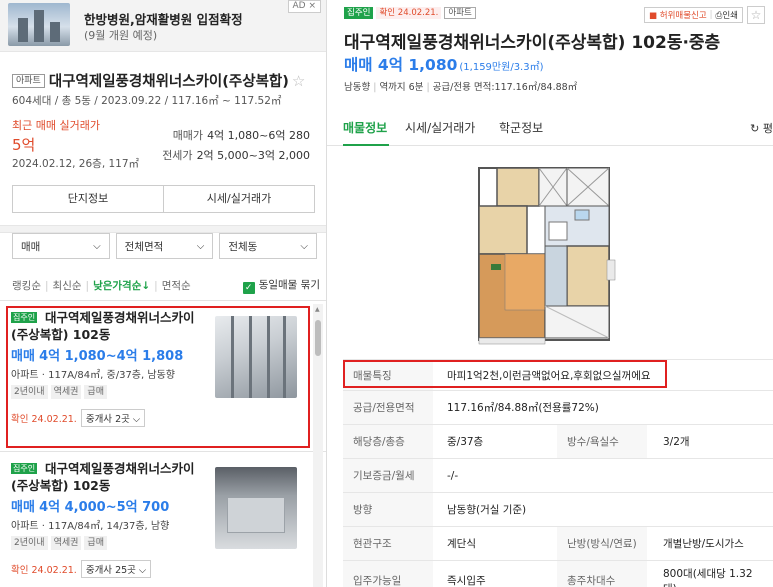  What do you see at coordinates (558, 408) in the screenshot?
I see `spec-row-area: 공급/전용면적 117.16㎡/84.88㎡(전용률72%)` at bounding box center [558, 408].